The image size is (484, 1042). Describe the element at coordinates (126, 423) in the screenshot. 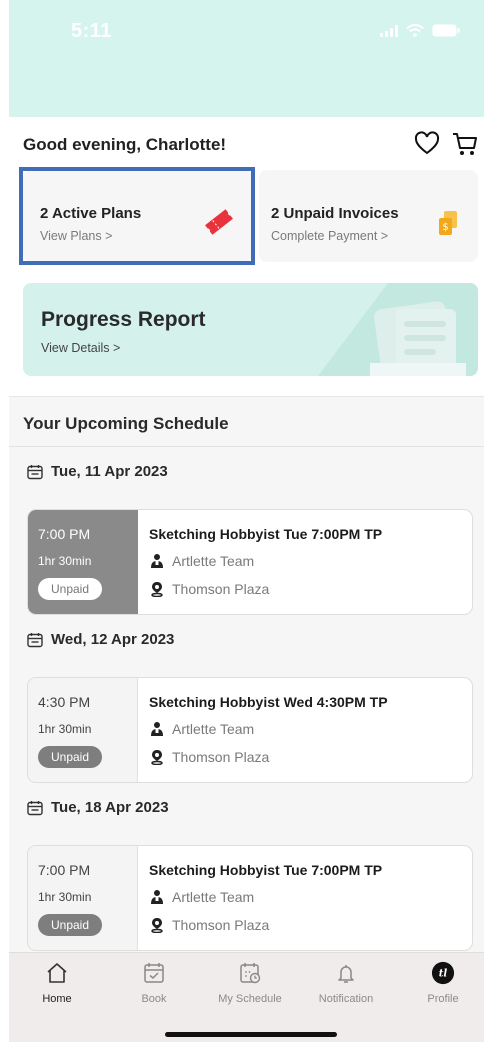

I see `schedule-title: Your Upcoming Schedule` at that location.